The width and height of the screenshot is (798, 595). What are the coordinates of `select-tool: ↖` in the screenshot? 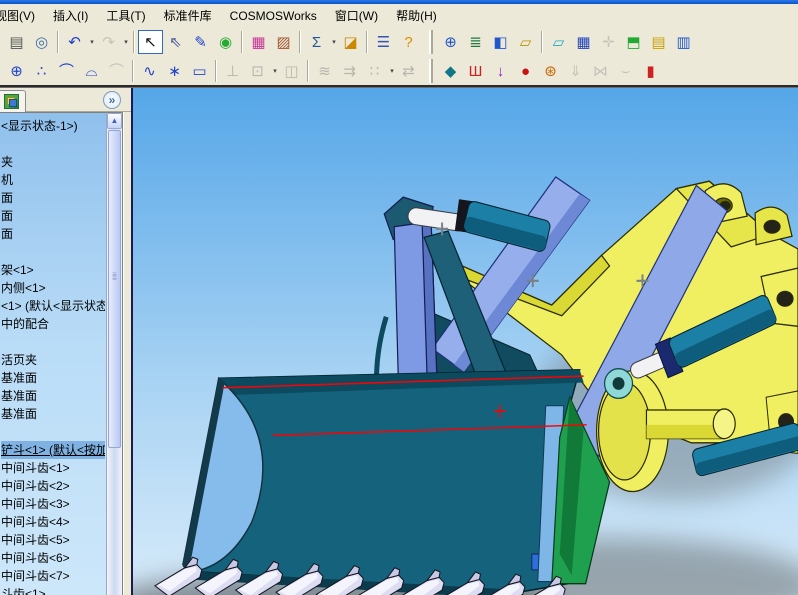 It's located at (150, 42).